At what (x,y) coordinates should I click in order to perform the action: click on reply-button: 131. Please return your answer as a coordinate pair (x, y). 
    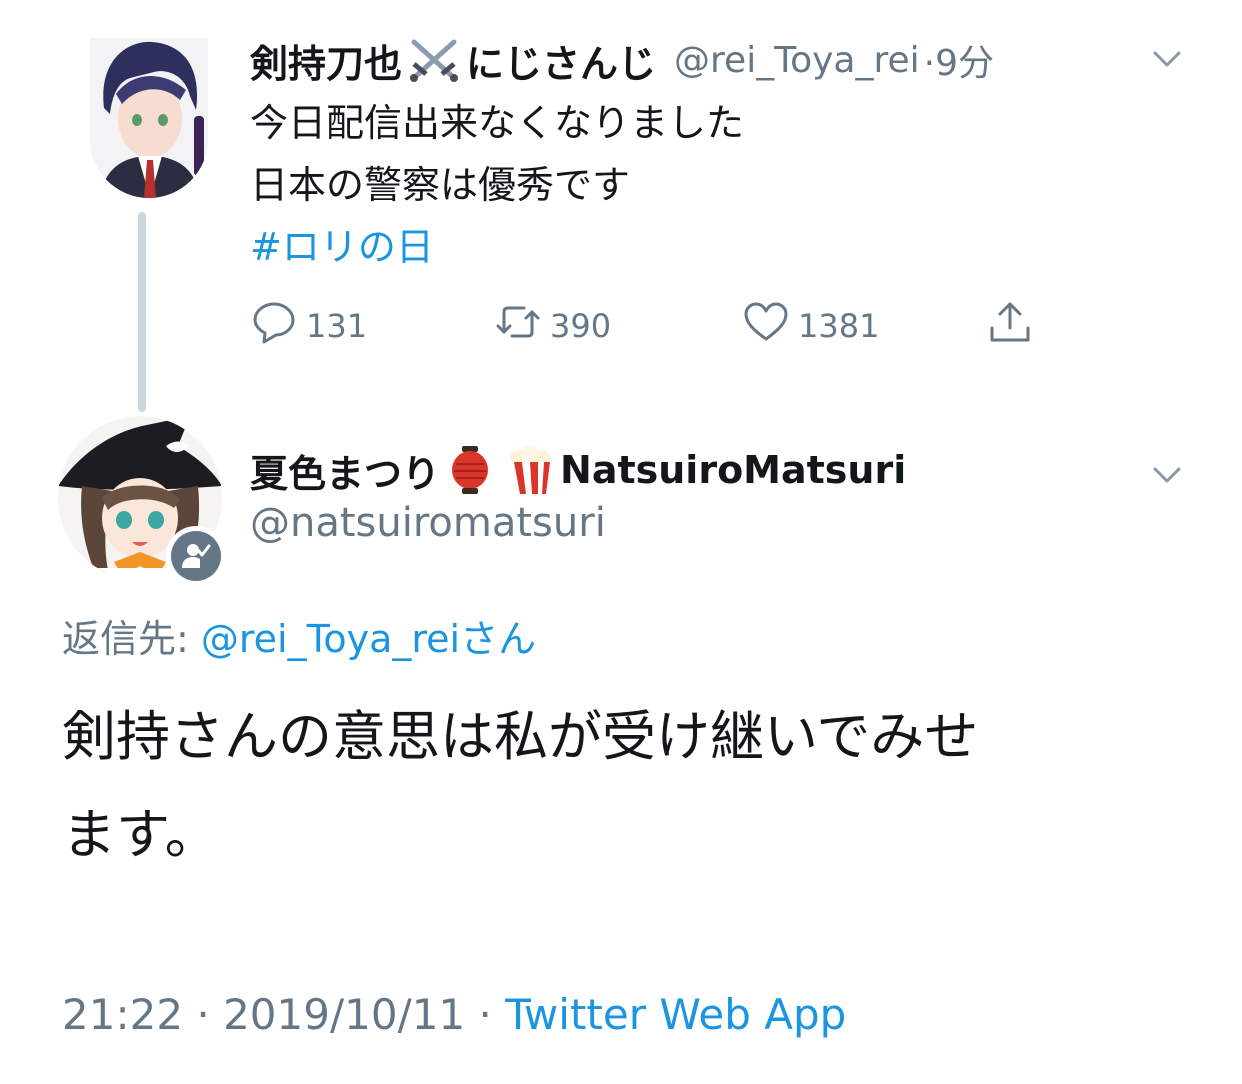
    Looking at the image, I should click on (308, 326).